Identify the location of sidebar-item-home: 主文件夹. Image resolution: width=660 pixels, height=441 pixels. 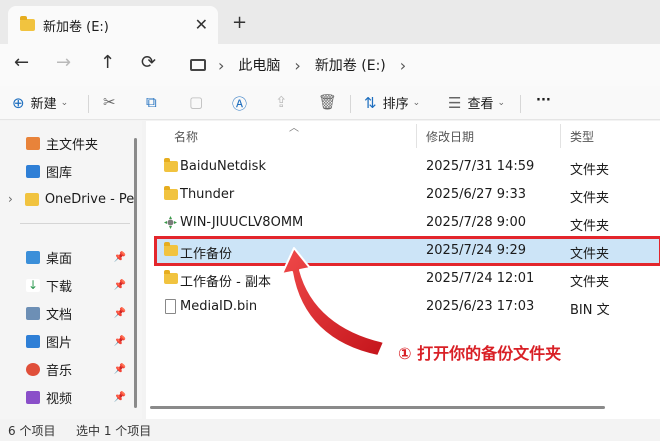
(71, 143).